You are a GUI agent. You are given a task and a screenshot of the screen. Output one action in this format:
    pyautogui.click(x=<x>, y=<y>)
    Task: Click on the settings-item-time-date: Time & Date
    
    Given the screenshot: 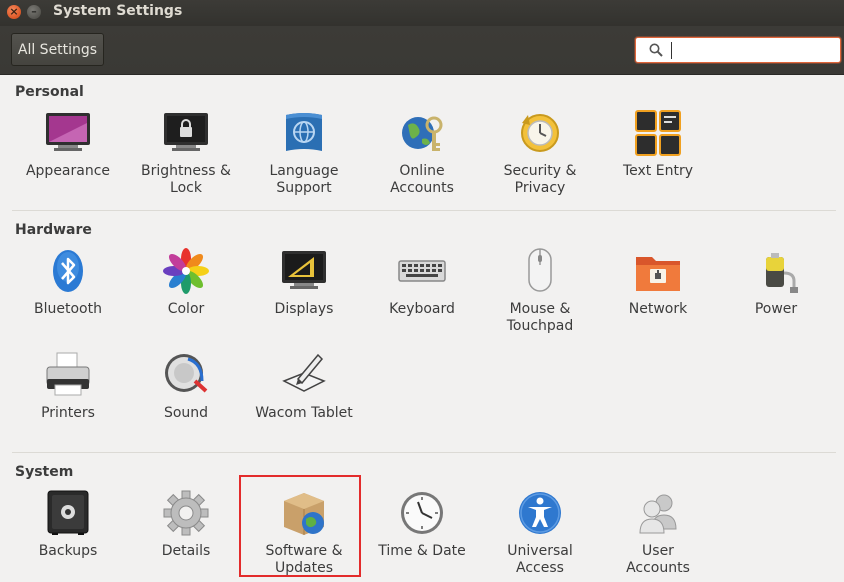 What is the action you would take?
    pyautogui.click(x=422, y=524)
    